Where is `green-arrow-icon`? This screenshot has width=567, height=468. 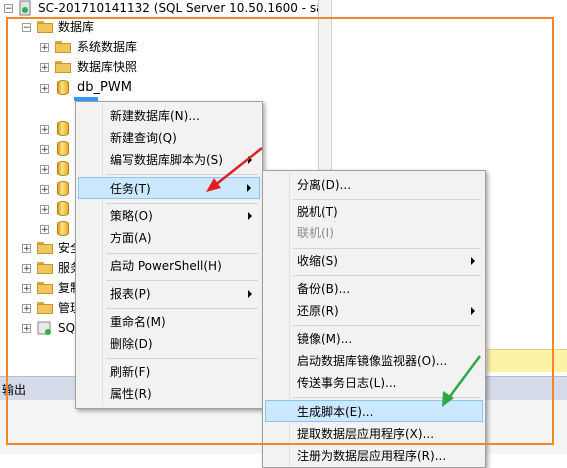
green-arrow-icon is located at coordinates (462, 381).